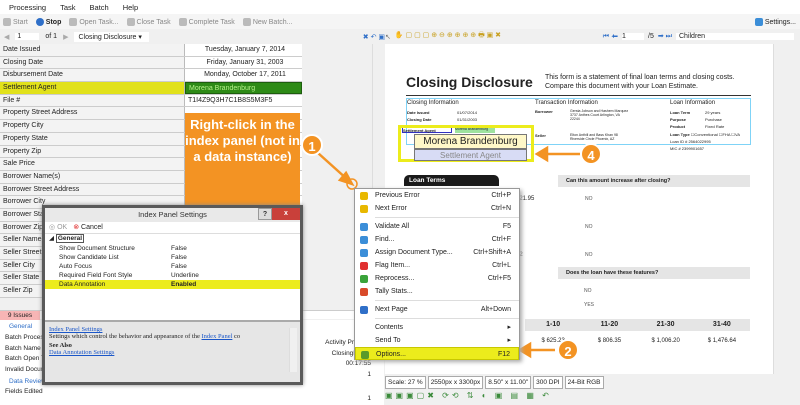 The width and height of the screenshot is (800, 405). What do you see at coordinates (172, 257) in the screenshot?
I see `property-row: Show Candidate List False` at bounding box center [172, 257].